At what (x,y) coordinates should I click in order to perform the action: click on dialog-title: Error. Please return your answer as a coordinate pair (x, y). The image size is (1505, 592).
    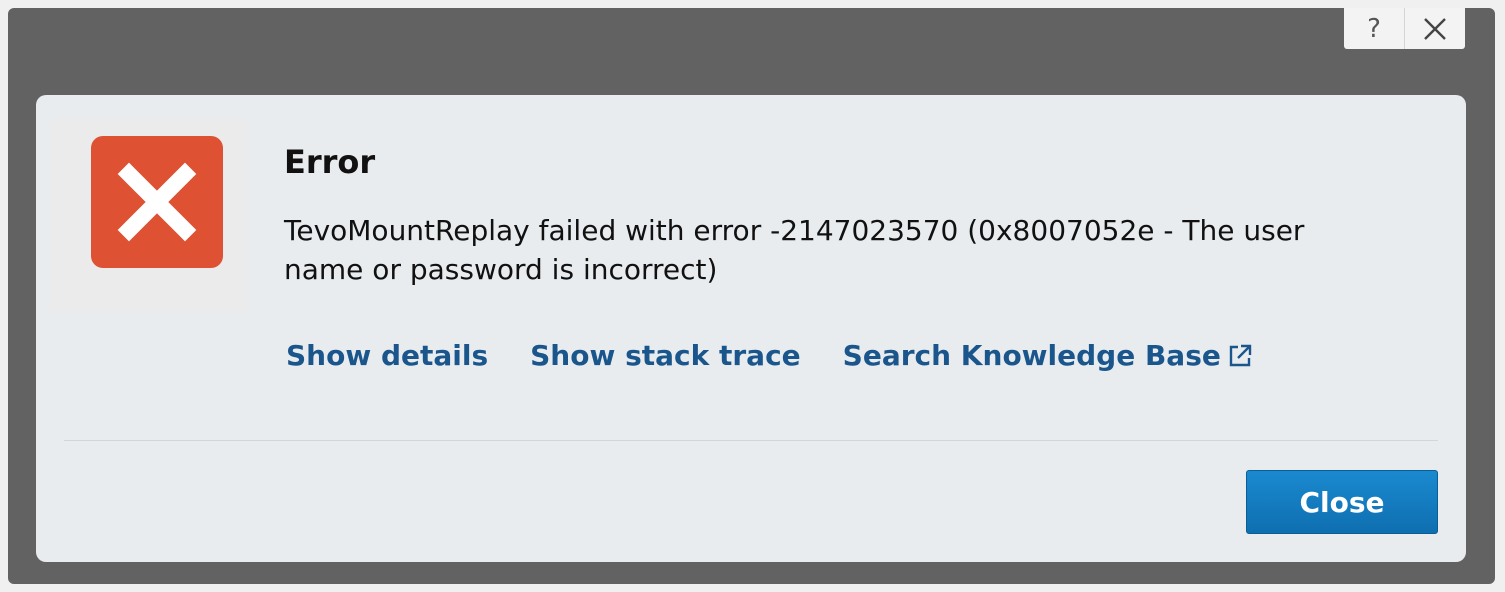
    Looking at the image, I should click on (330, 162).